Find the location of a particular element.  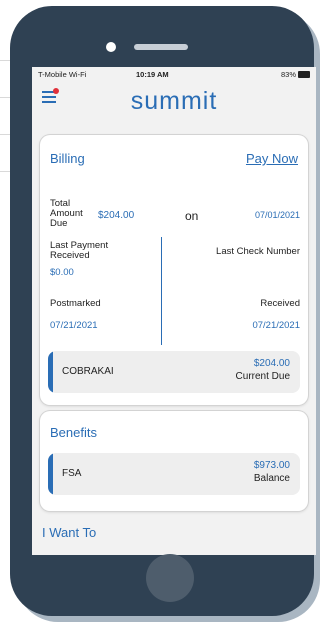

battery-status: 83% is located at coordinates (295, 74).